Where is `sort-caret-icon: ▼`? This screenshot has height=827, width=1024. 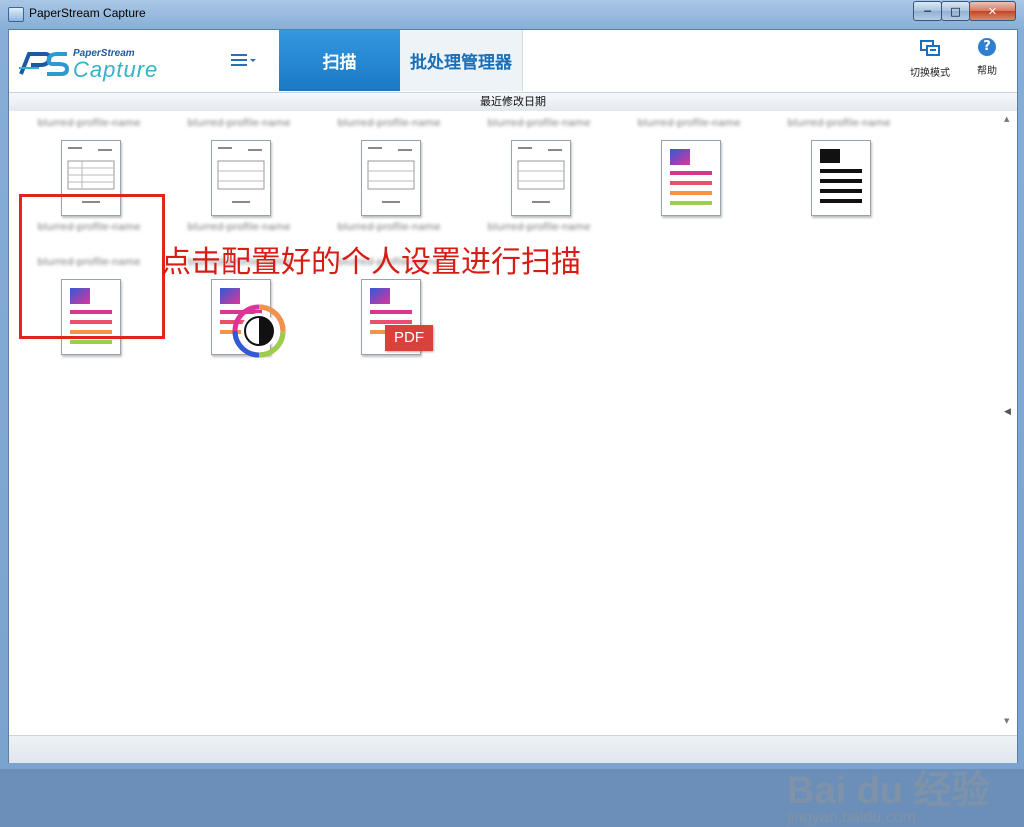 sort-caret-icon: ▼ is located at coordinates (508, 100).